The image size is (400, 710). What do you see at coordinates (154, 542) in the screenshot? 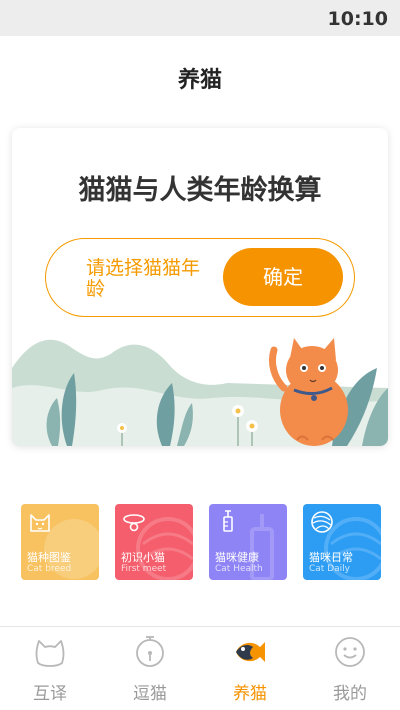
I see `feature-first-meet: 初识小猫 First meet` at bounding box center [154, 542].